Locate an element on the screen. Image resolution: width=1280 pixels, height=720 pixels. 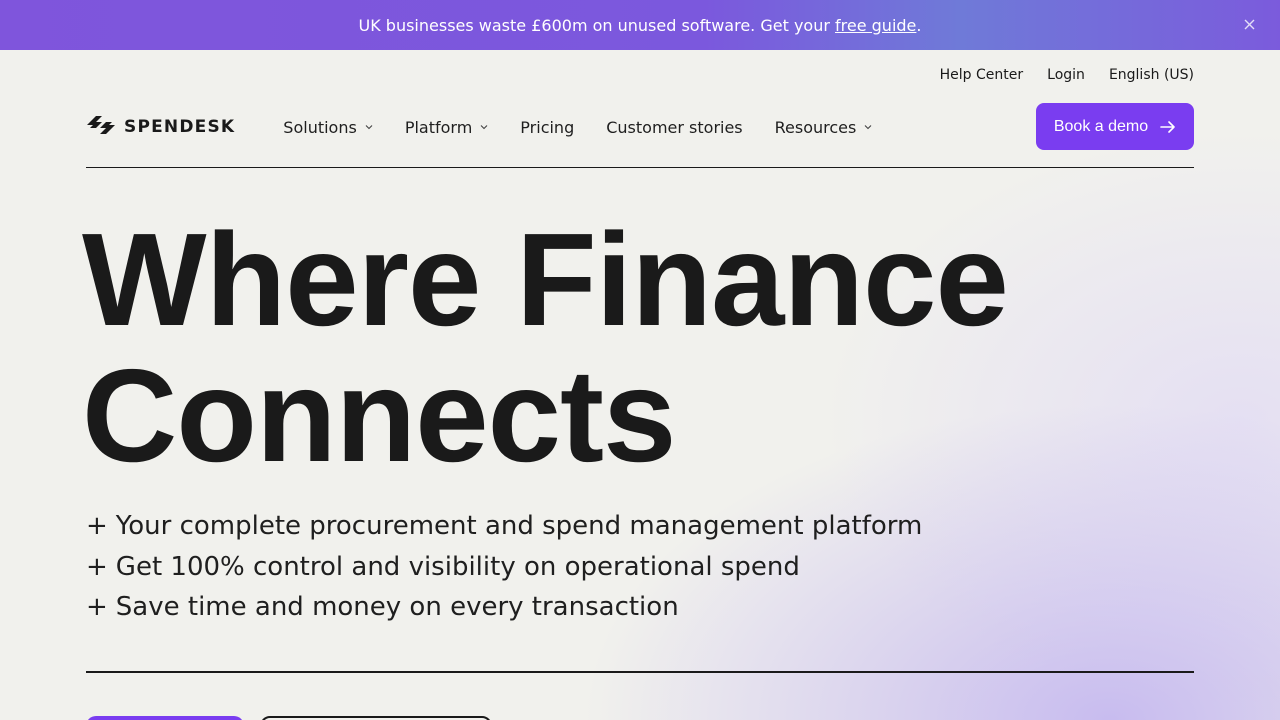
bullet-text: Save time and money on every transaction is located at coordinates (397, 607).